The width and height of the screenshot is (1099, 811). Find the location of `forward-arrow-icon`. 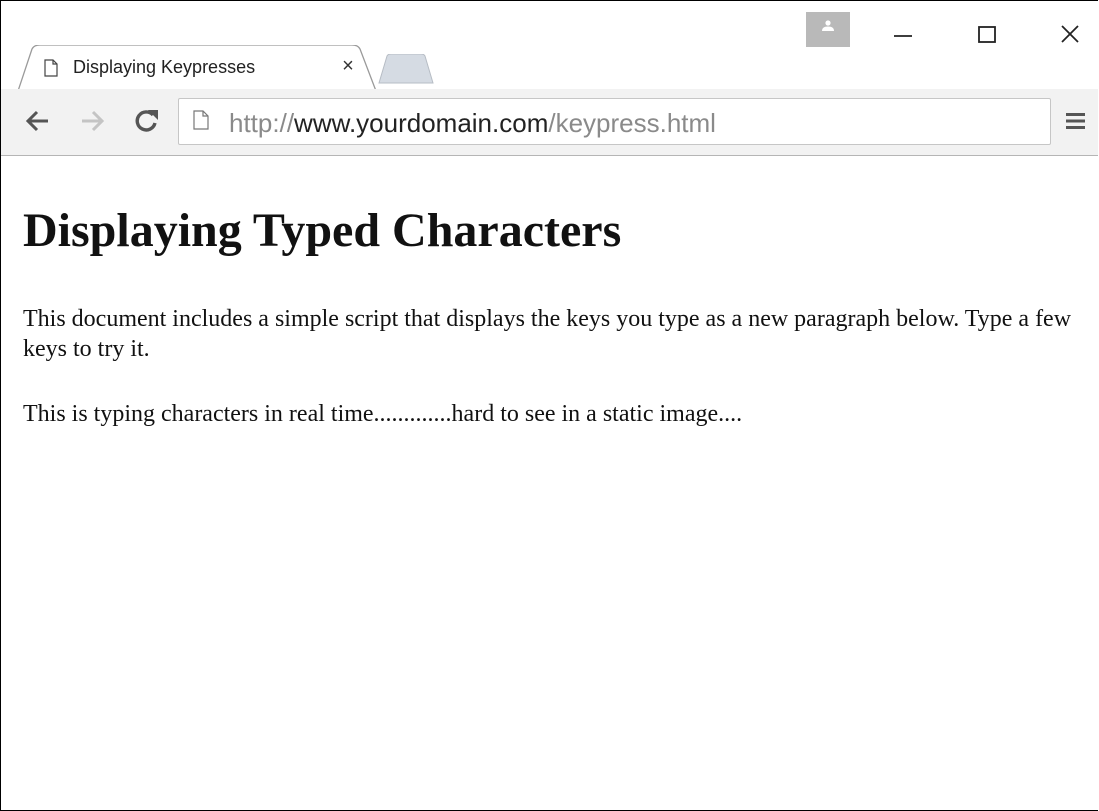

forward-arrow-icon is located at coordinates (93, 121).